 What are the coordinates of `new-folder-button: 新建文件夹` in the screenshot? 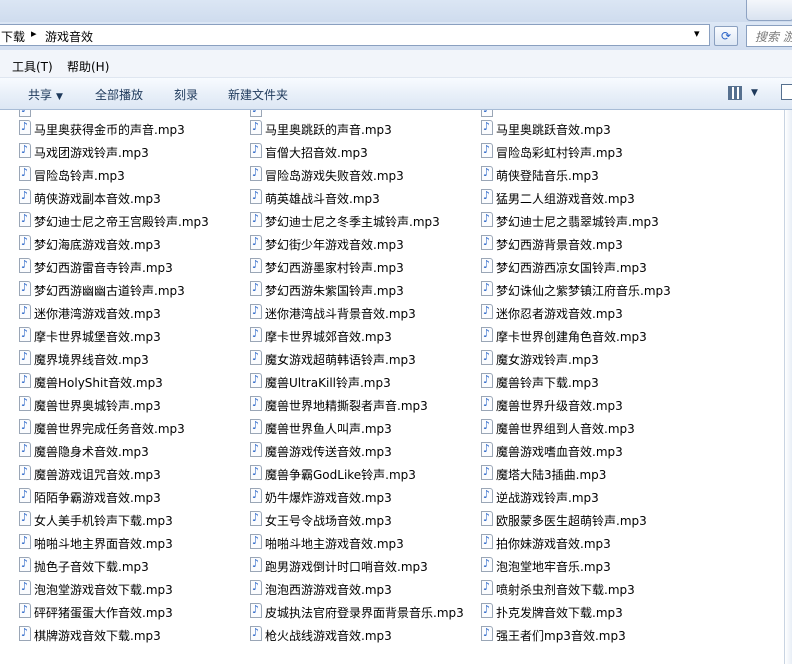 It's located at (258, 94).